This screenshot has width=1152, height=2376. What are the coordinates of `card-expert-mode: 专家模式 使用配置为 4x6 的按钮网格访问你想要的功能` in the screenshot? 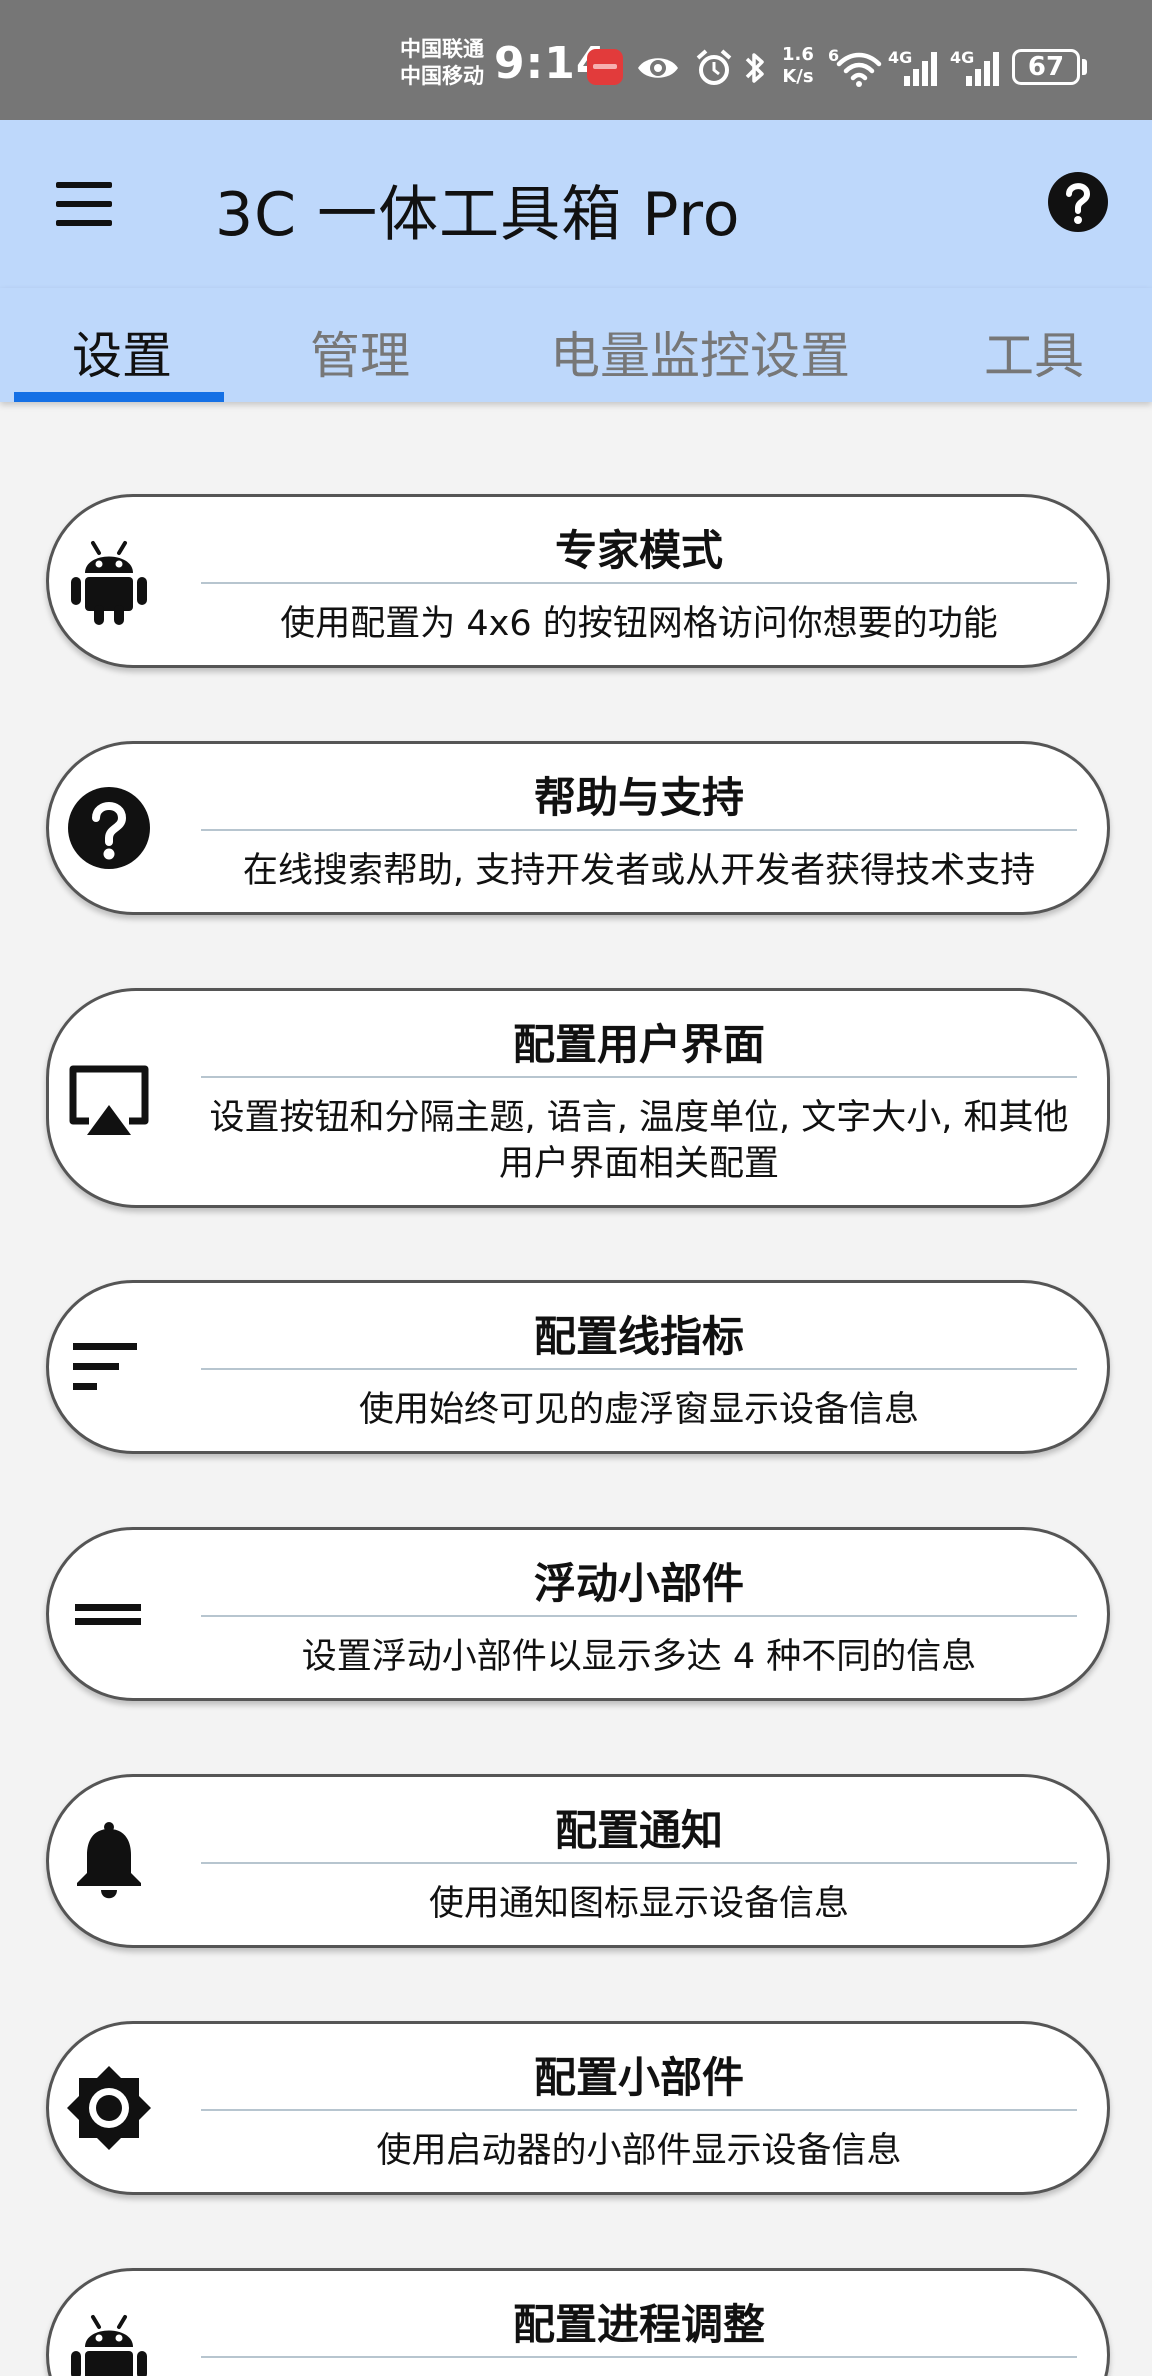 It's located at (578, 581).